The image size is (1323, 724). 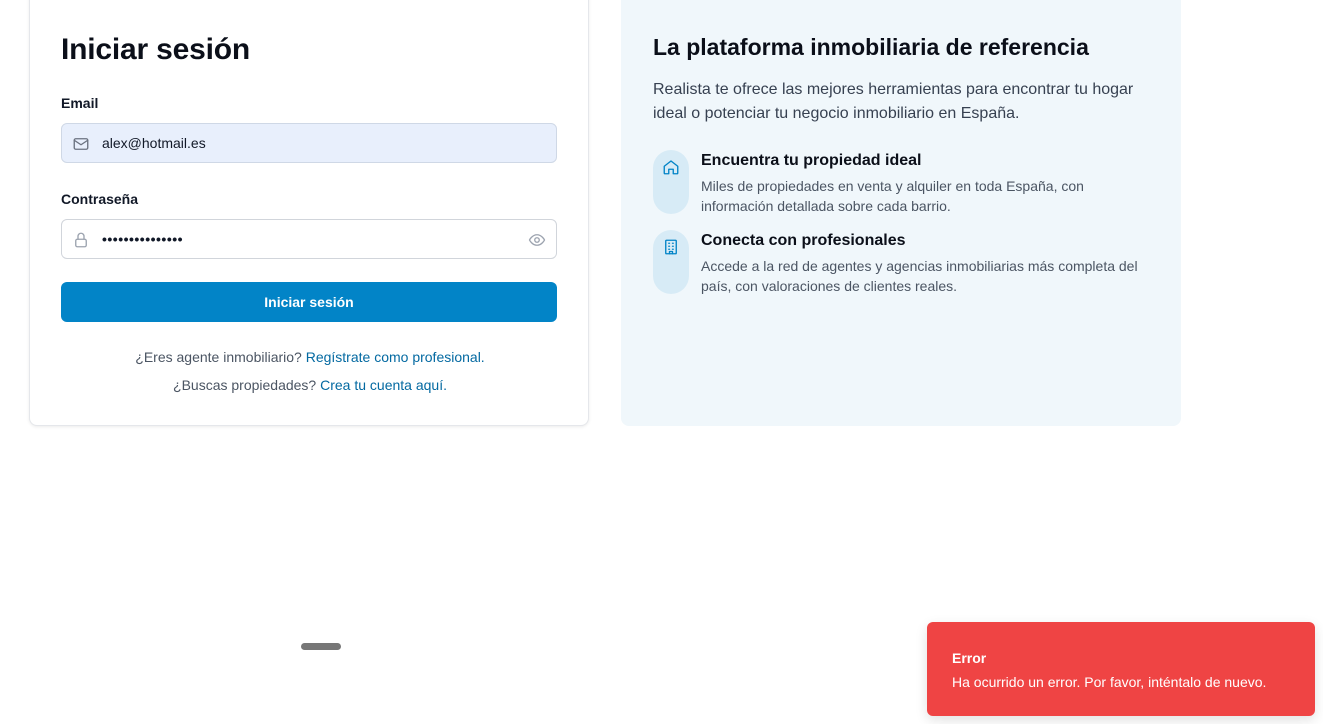 What do you see at coordinates (811, 160) in the screenshot?
I see `feature-title: Encuentra tu propiedad ideal` at bounding box center [811, 160].